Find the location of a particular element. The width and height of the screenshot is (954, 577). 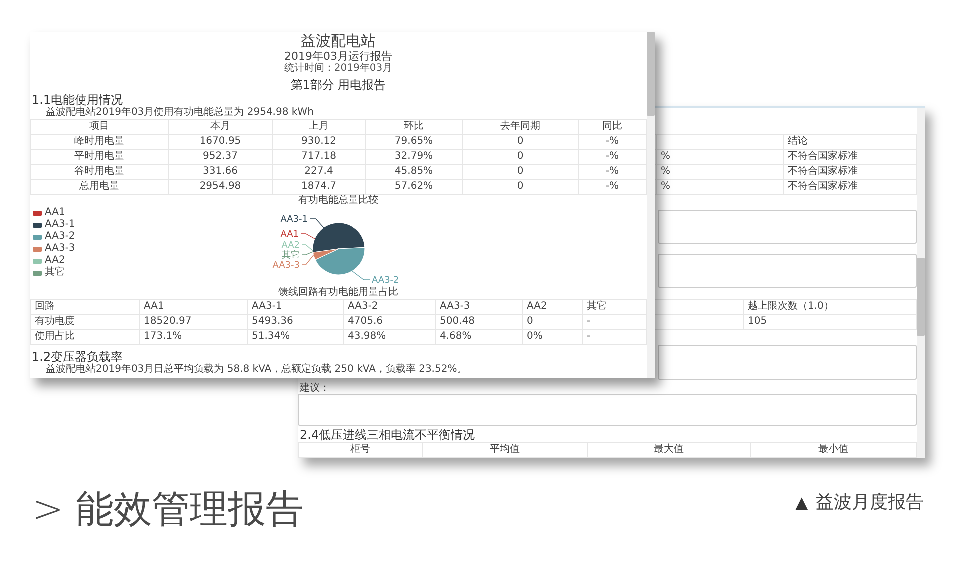

legend-label: 其它 is located at coordinates (55, 273).